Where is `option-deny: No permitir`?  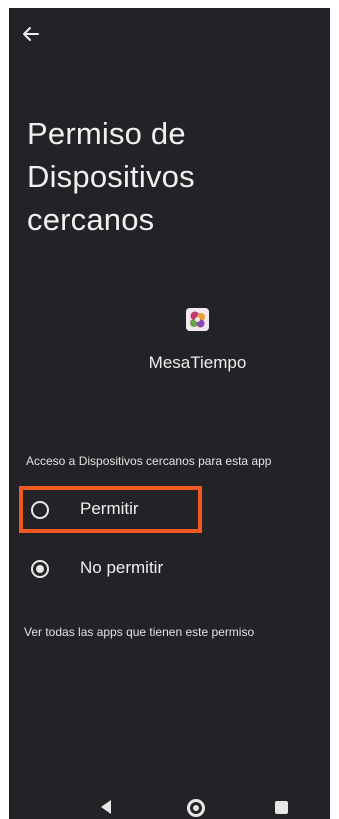 option-deny: No permitir is located at coordinates (153, 569).